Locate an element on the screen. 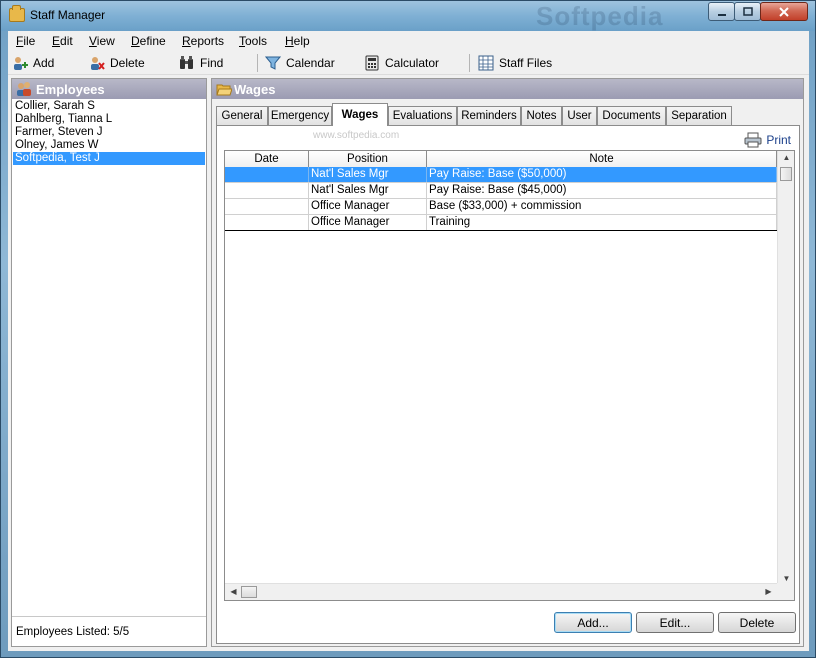 Image resolution: width=816 pixels, height=658 pixels. close-button is located at coordinates (784, 11).